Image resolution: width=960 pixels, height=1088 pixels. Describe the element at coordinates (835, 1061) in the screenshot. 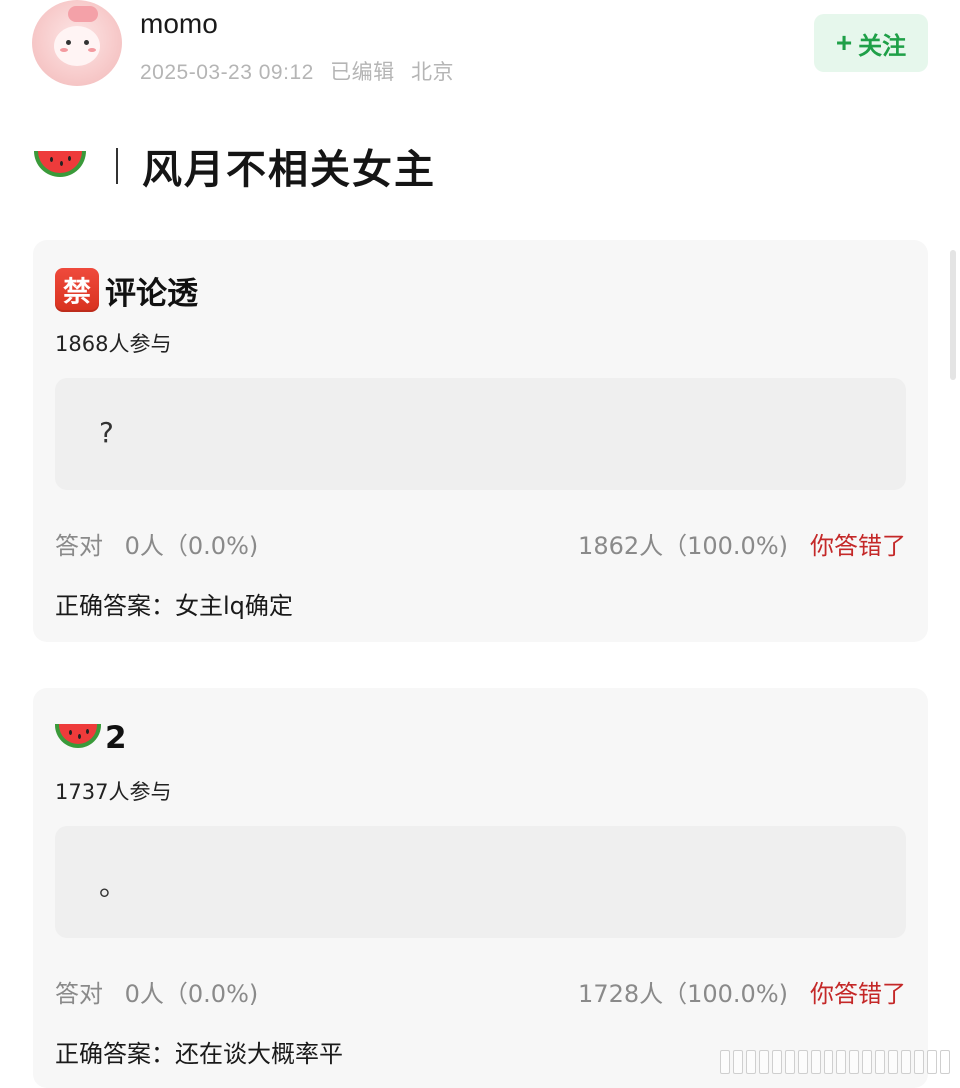

I see `watermark` at that location.